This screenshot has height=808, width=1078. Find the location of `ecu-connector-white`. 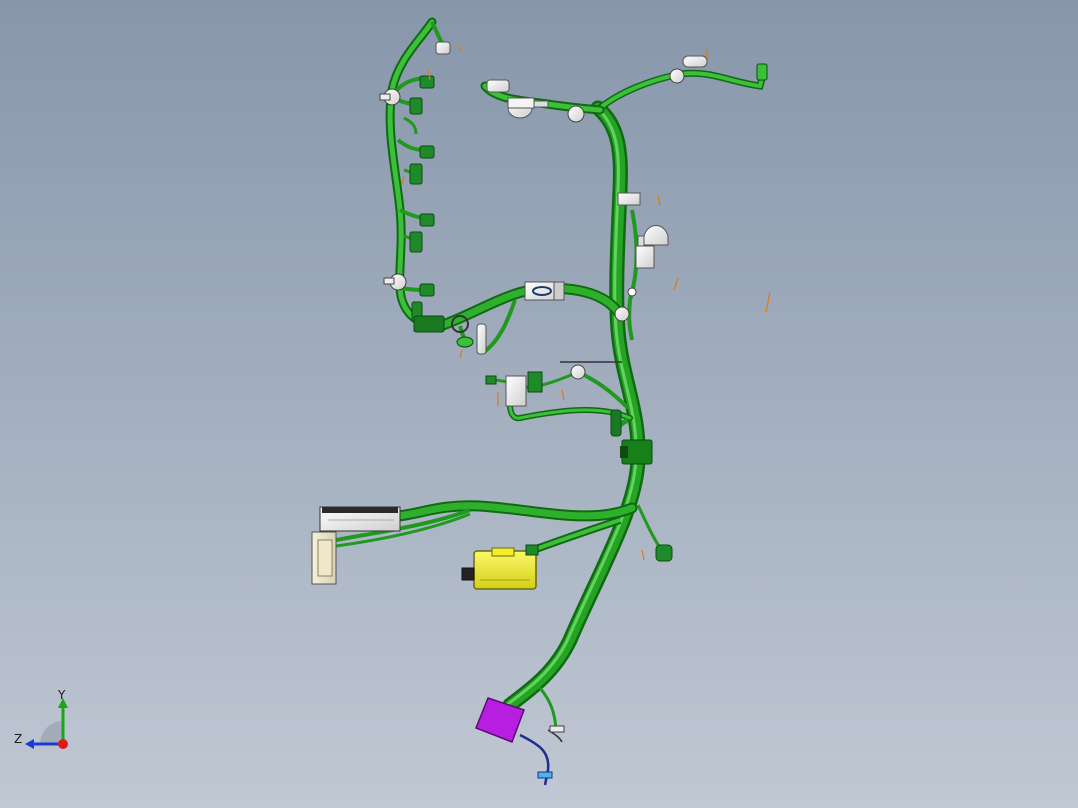

ecu-connector-white is located at coordinates (360, 519).